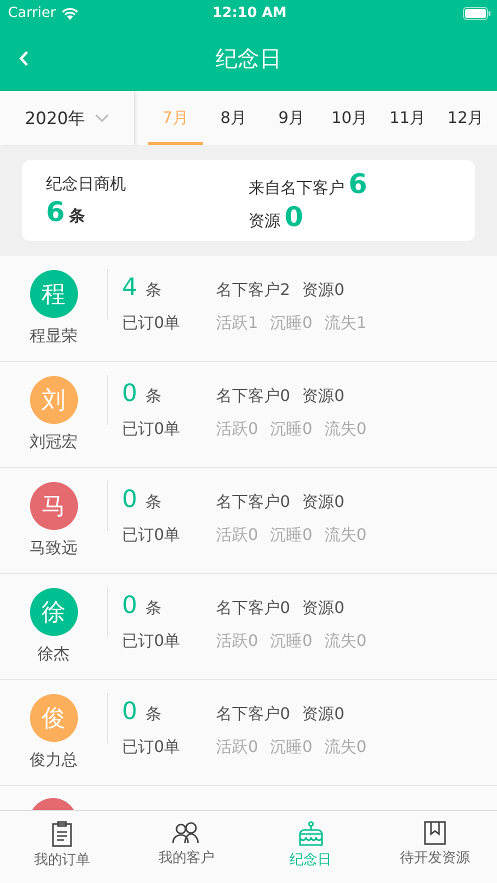 This screenshot has height=883, width=497. What do you see at coordinates (296, 188) in the screenshot?
I see `customers-label: 来自名下客户` at bounding box center [296, 188].